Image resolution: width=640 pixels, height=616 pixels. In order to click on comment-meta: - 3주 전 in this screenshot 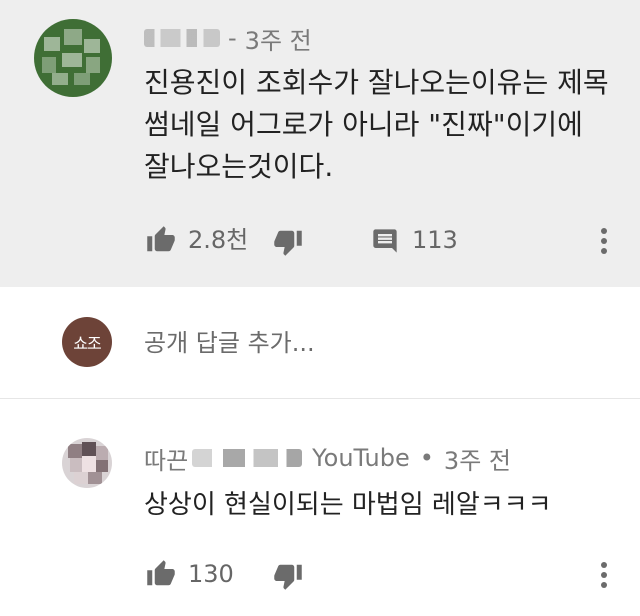, I will do `click(228, 38)`.